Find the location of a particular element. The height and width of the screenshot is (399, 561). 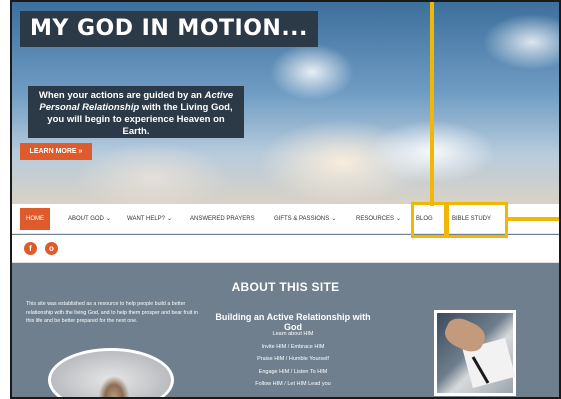

nav-label: ABOUT GOD is located at coordinates (86, 219).